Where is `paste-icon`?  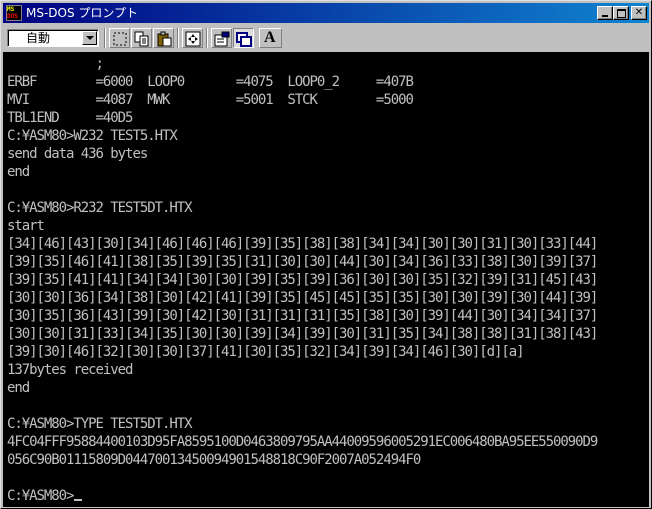
paste-icon is located at coordinates (164, 39).